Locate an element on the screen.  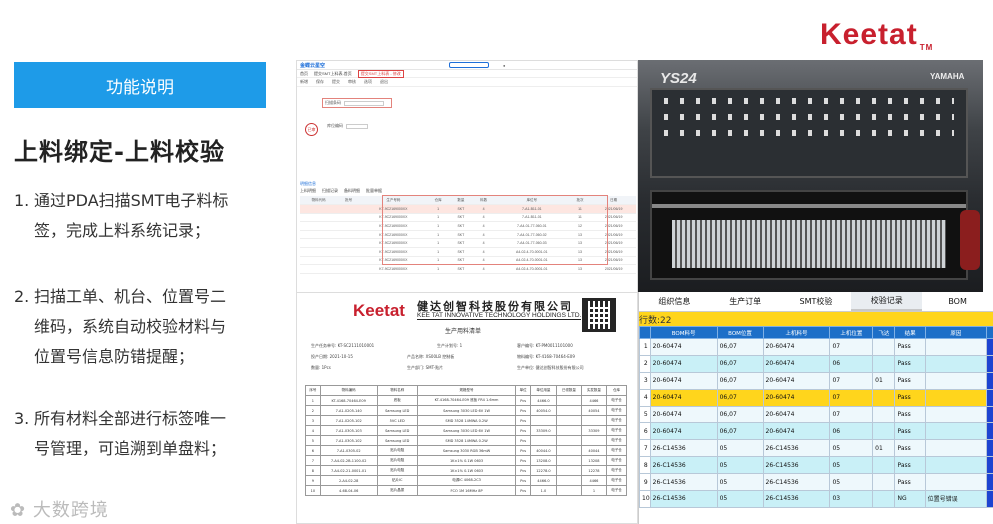
table-row: 10 26-C14536 05 26-C14536 03 NG 位置号错误 is located at coordinates (816, 499).